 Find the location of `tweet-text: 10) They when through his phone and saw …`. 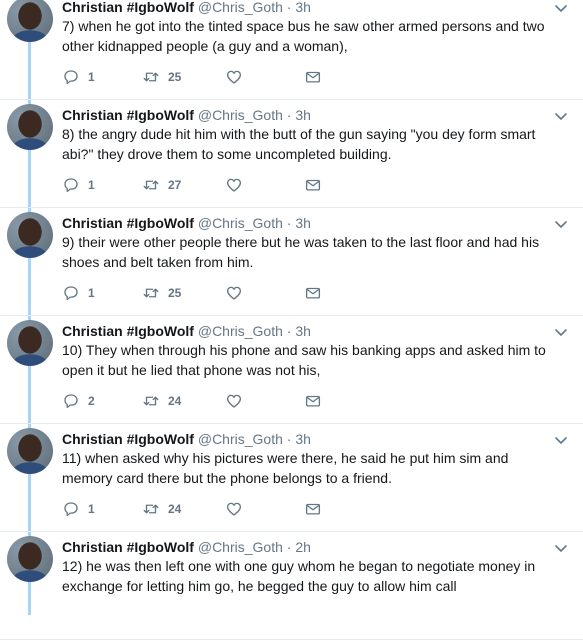

tweet-text: 10) They when through his phone and saw … is located at coordinates (304, 360).